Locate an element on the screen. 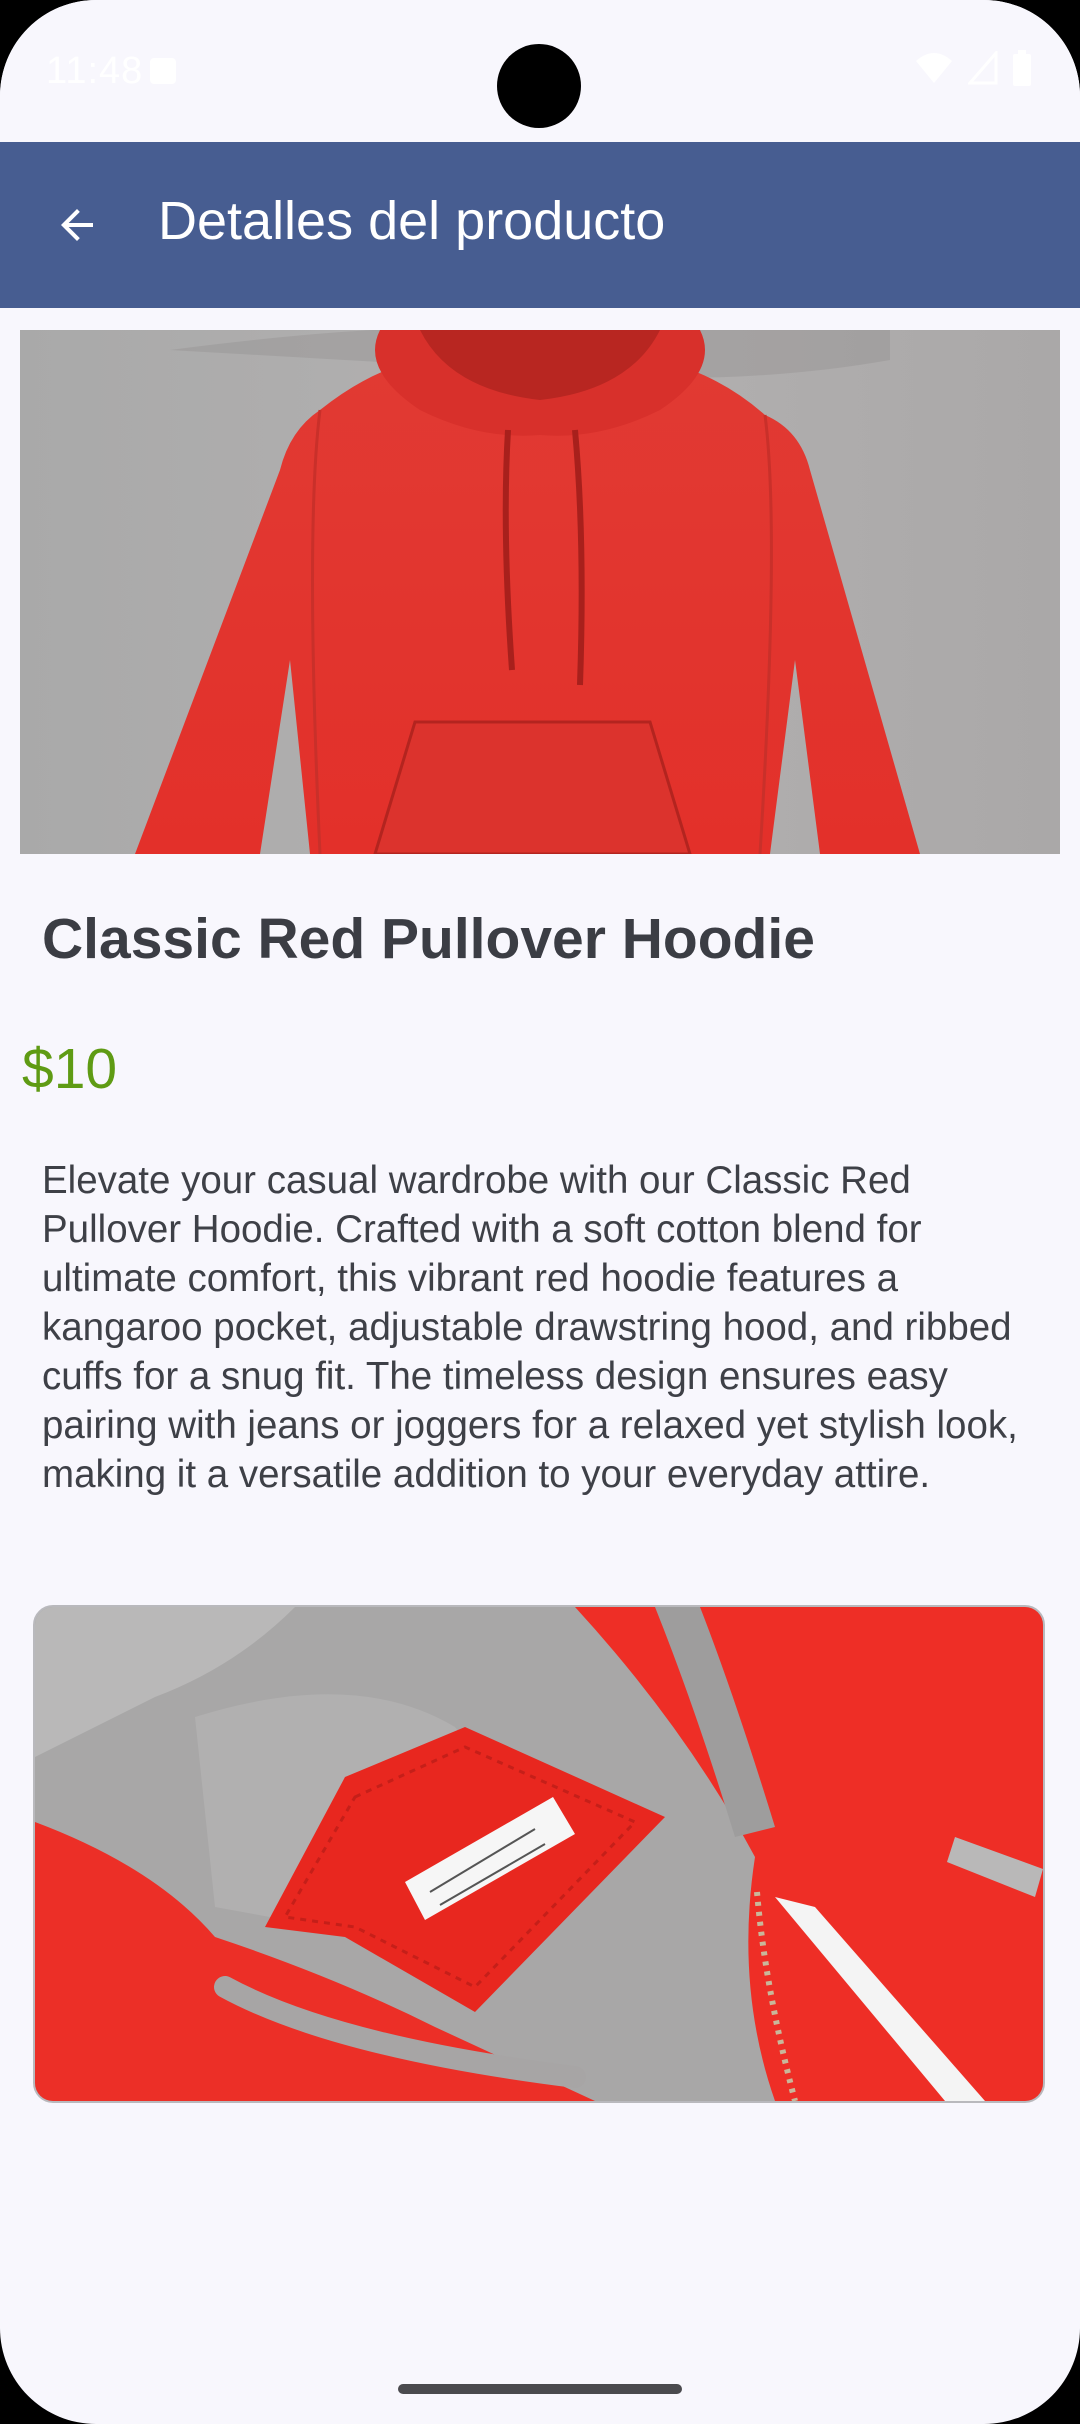  page-title: Detalles del producto is located at coordinates (412, 221).